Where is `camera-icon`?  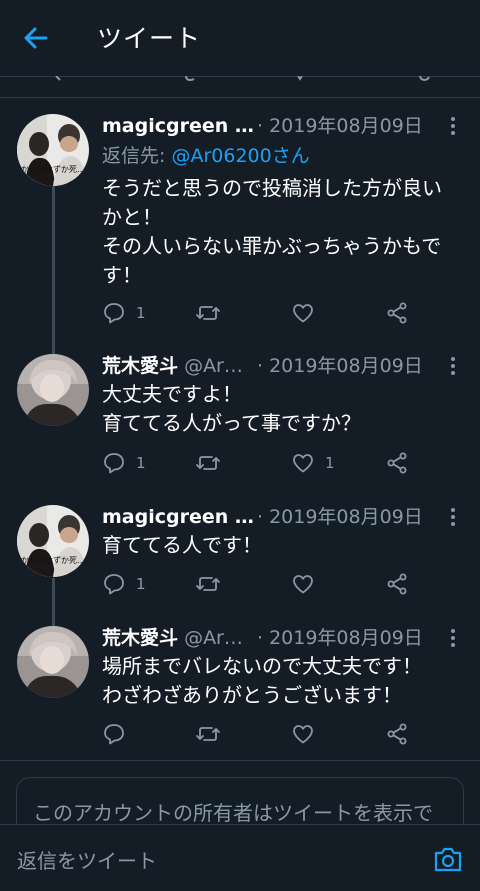 camera-icon is located at coordinates (448, 859).